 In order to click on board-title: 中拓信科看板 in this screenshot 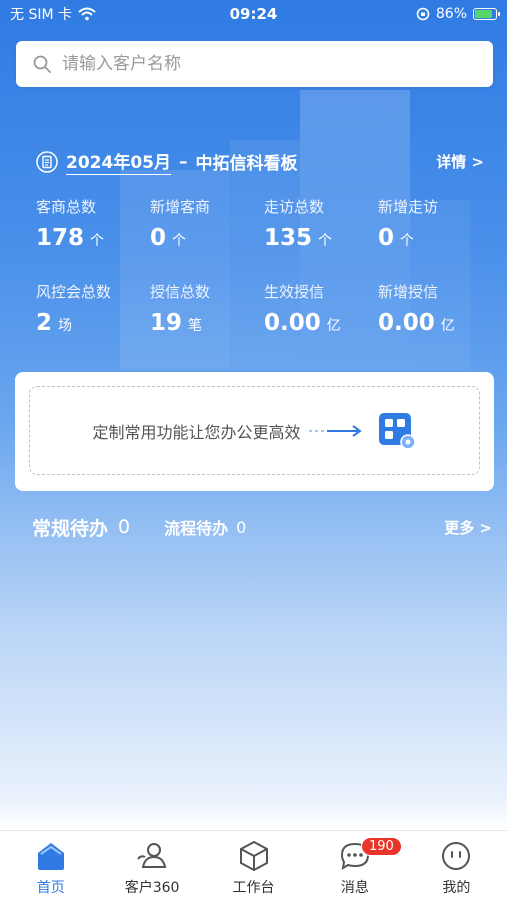, I will do `click(246, 164)`.